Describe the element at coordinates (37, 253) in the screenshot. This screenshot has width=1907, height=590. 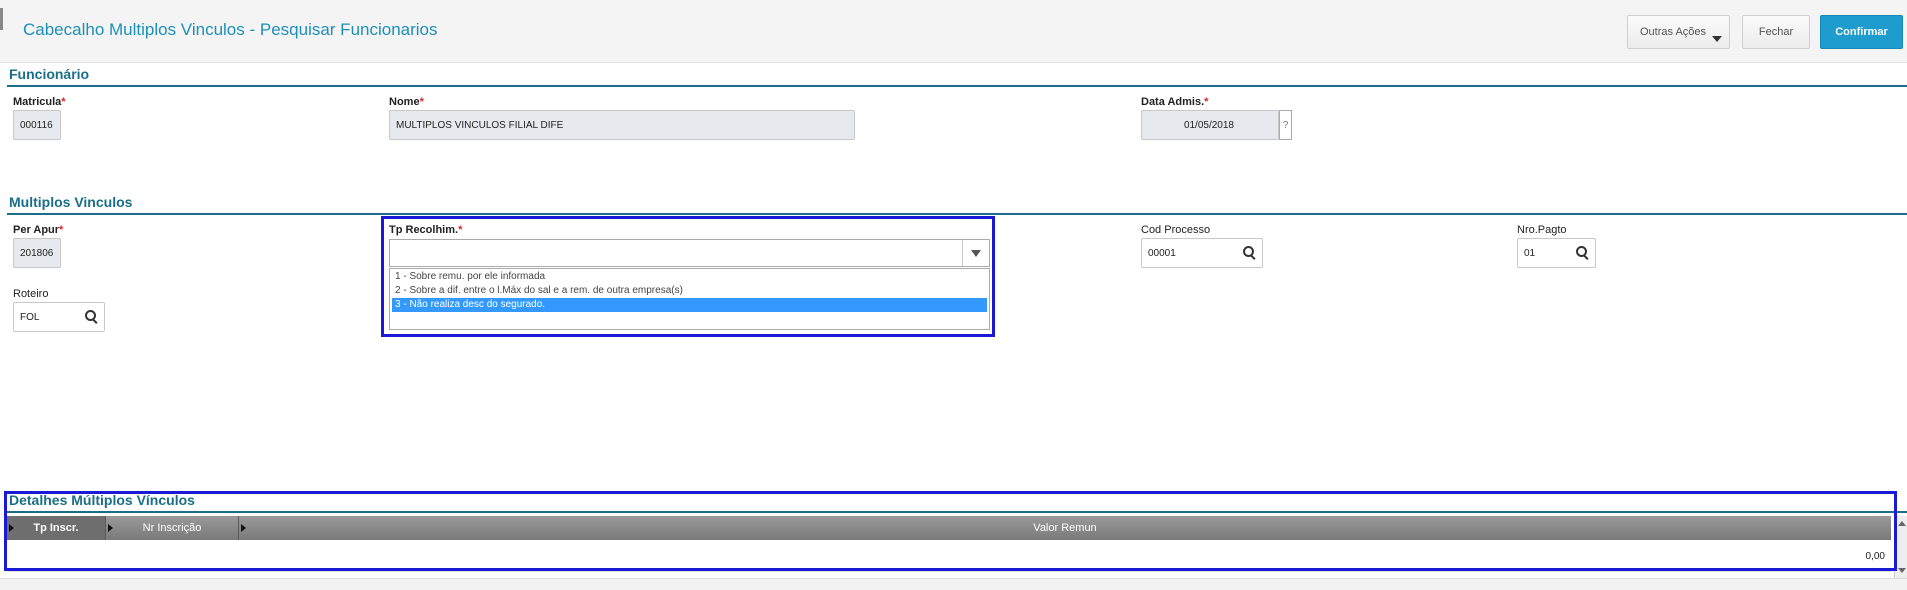
I see `per-apur-field: 201806` at that location.